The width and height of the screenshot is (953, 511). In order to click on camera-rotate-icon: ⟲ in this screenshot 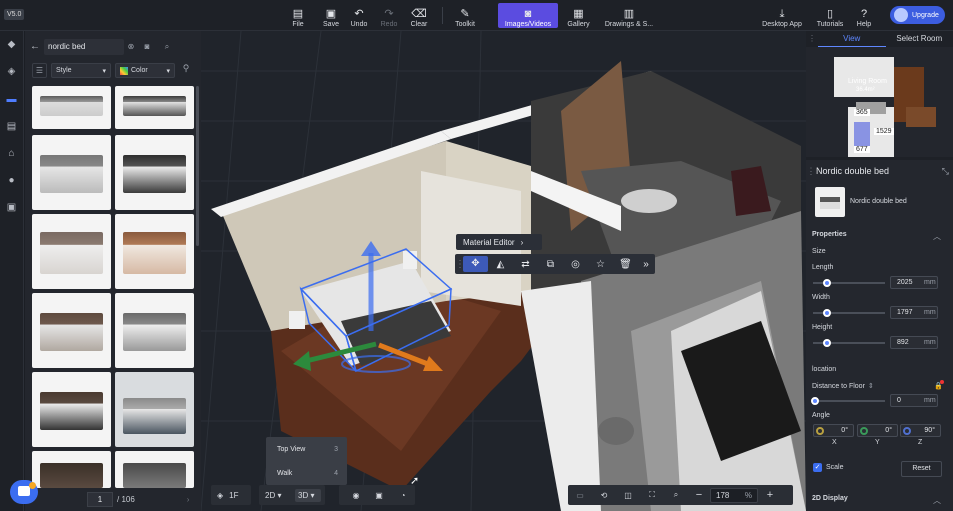, I will do `click(604, 495)`.